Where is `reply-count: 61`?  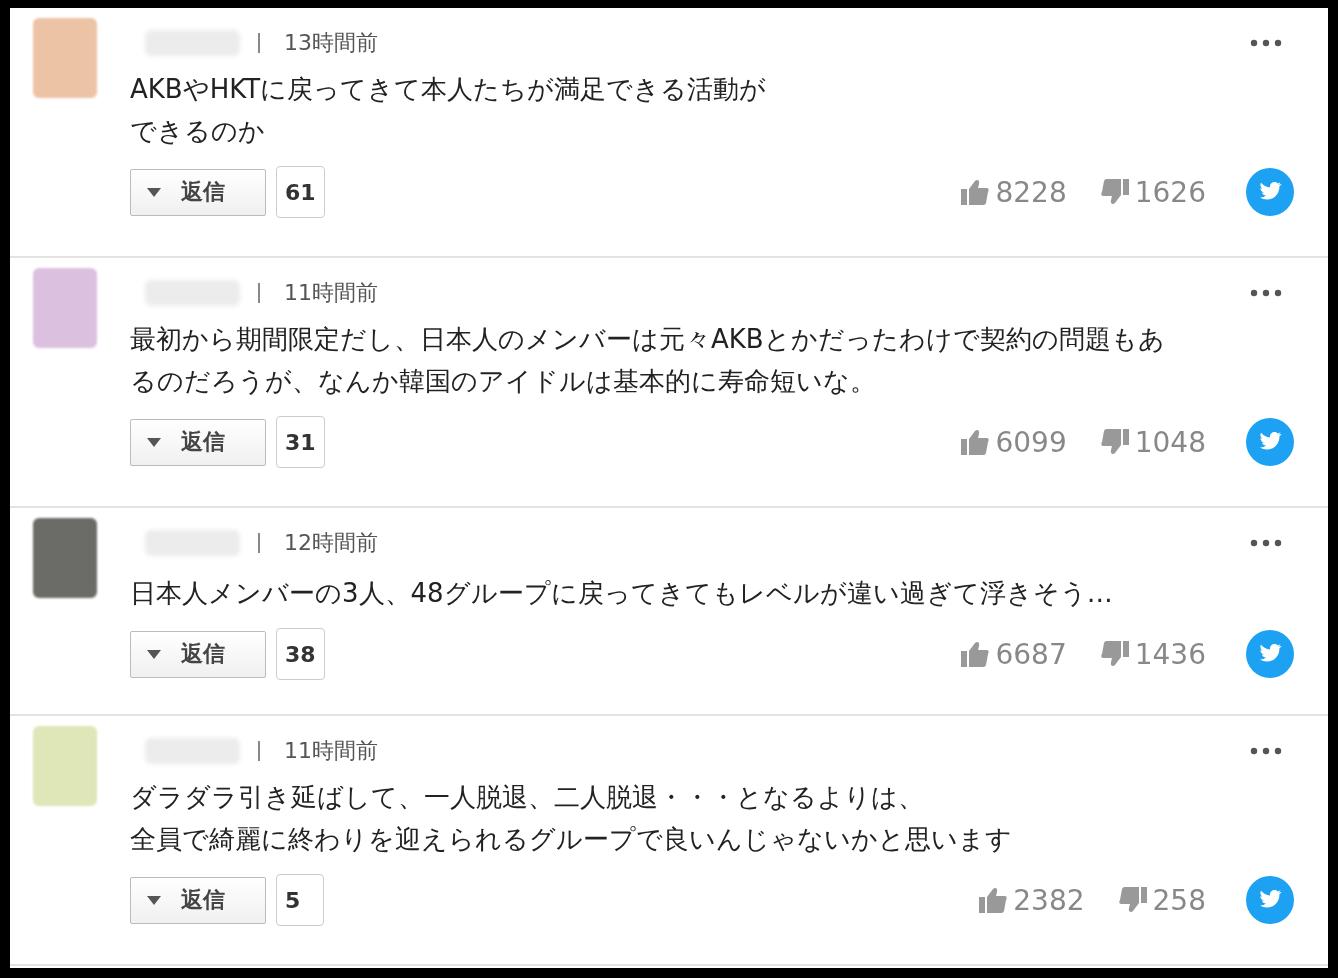 reply-count: 61 is located at coordinates (300, 192).